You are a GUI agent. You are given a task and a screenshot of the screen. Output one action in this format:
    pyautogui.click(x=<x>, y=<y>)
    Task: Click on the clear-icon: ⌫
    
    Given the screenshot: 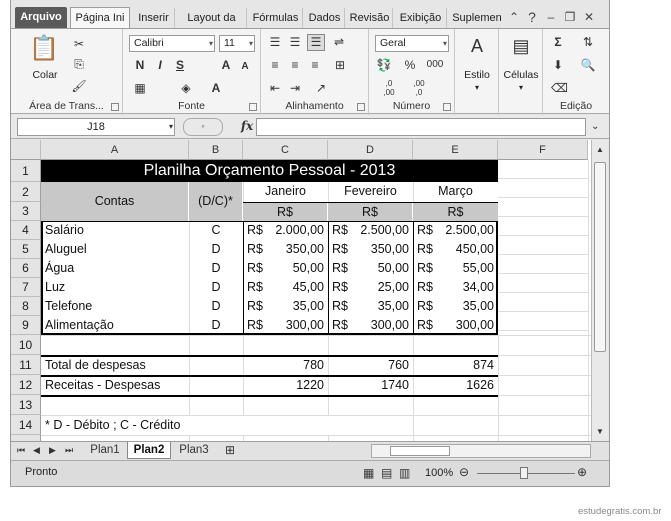 What is the action you would take?
    pyautogui.click(x=559, y=88)
    